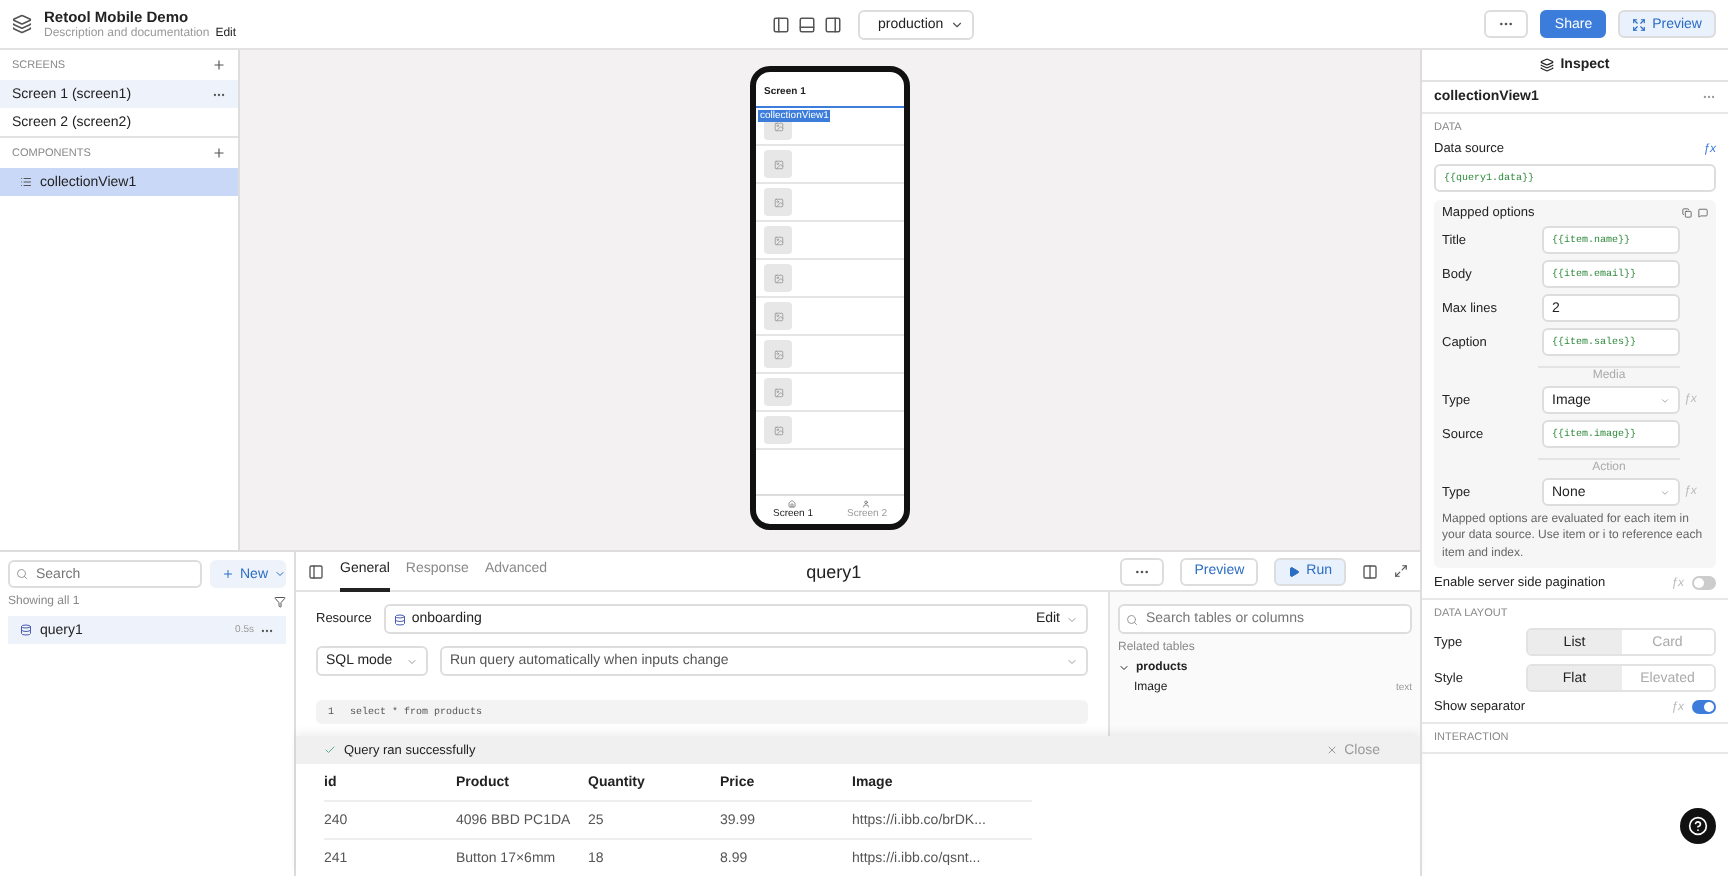  What do you see at coordinates (1703, 213) in the screenshot?
I see `comment-icon` at bounding box center [1703, 213].